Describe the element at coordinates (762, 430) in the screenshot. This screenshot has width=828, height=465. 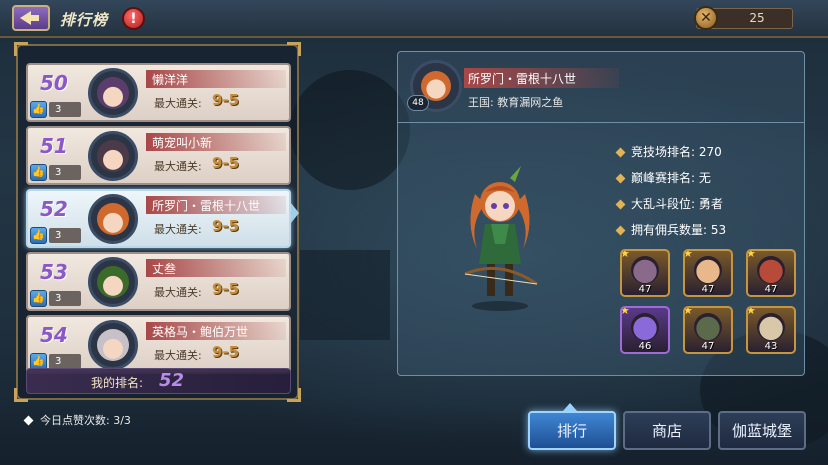
I see `tab-castle: 伽蓝城堡` at that location.